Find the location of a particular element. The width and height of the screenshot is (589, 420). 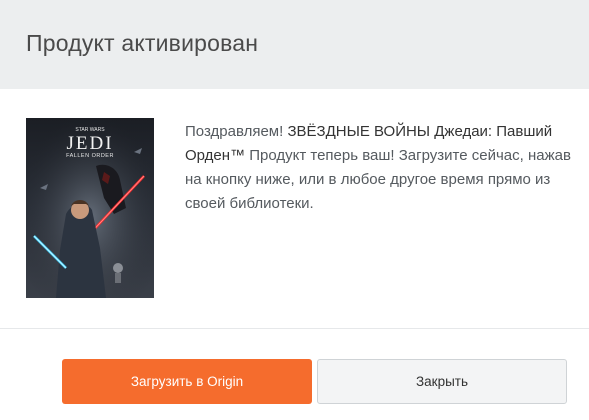

cover-logo-sub: FALLEN ORDER is located at coordinates (90, 156).